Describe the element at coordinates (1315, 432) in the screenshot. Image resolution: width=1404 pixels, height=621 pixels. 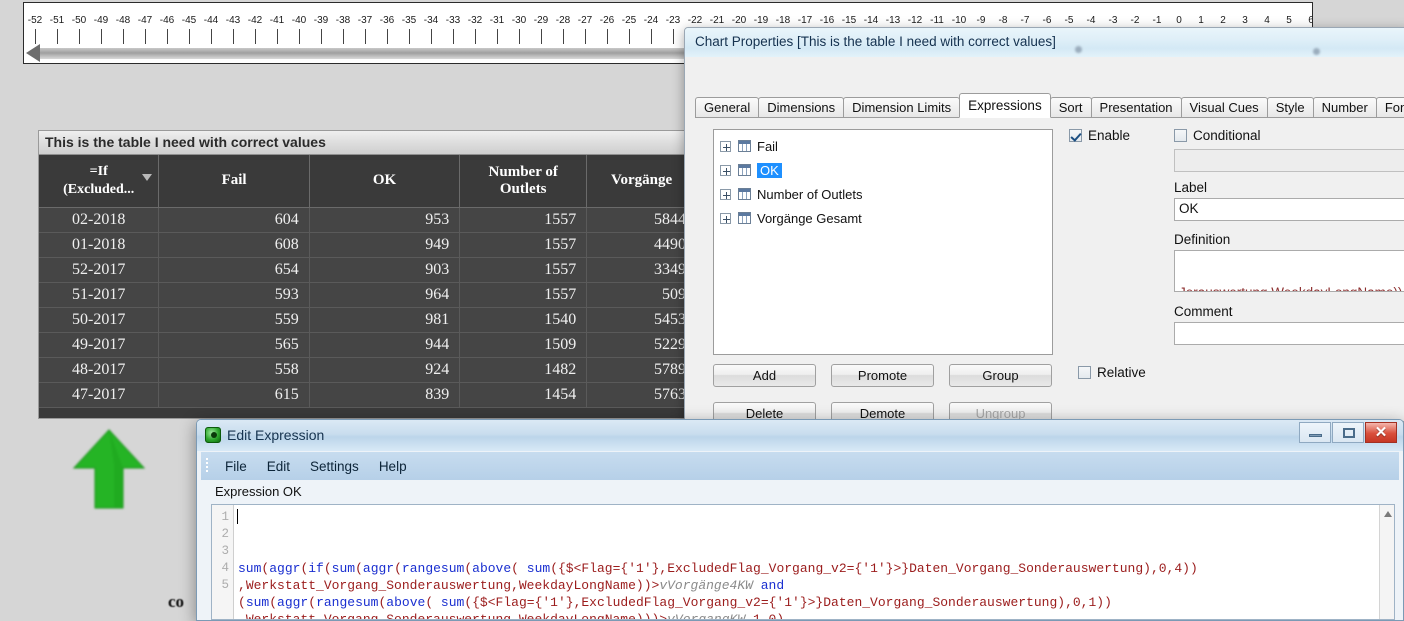
I see `minimize-button` at that location.